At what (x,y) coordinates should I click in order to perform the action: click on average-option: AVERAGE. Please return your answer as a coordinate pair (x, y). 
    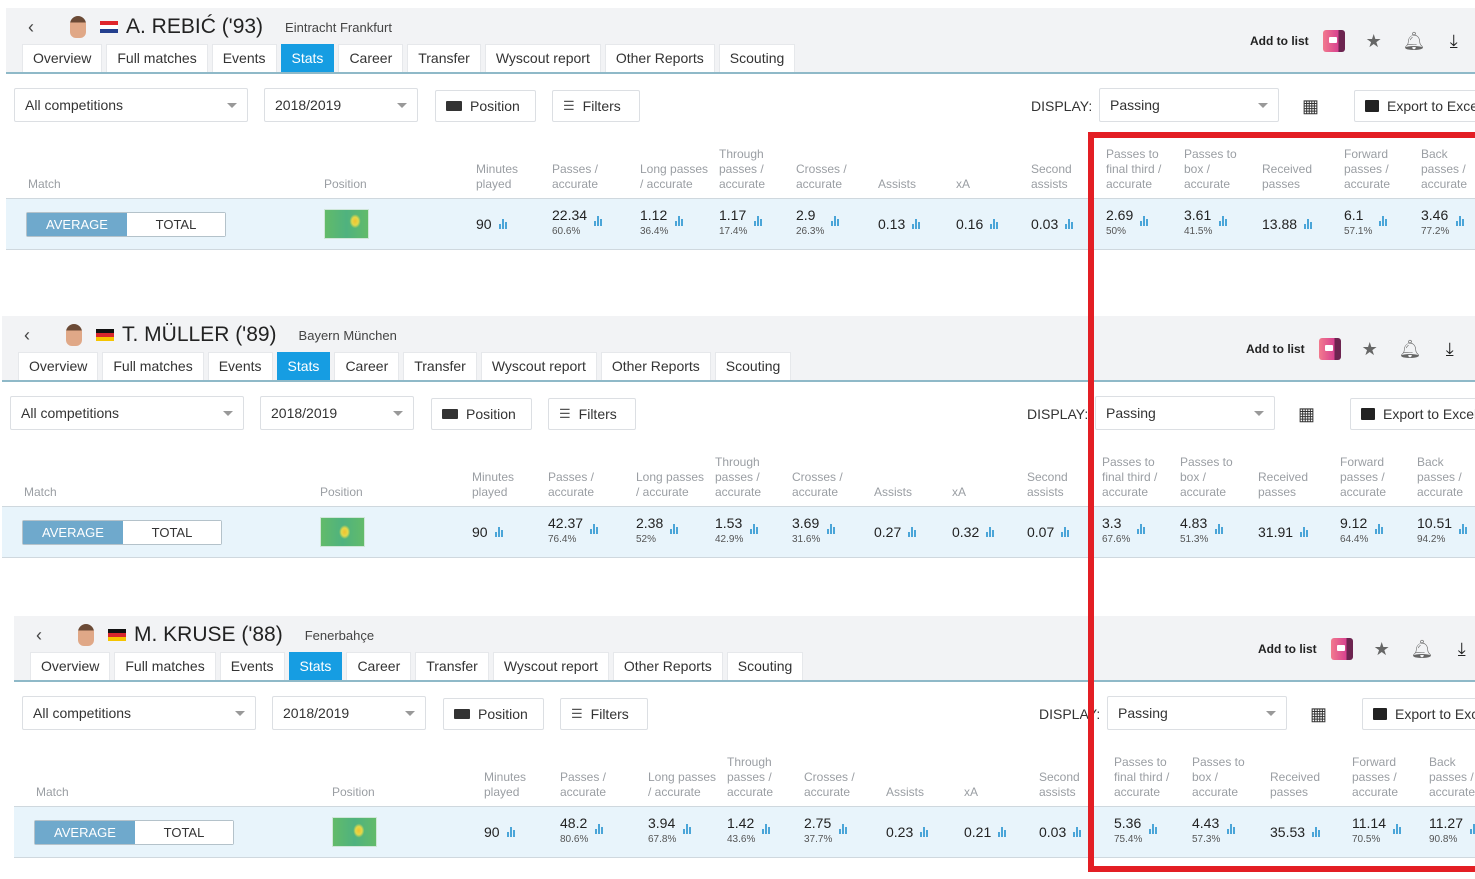
    Looking at the image, I should click on (77, 224).